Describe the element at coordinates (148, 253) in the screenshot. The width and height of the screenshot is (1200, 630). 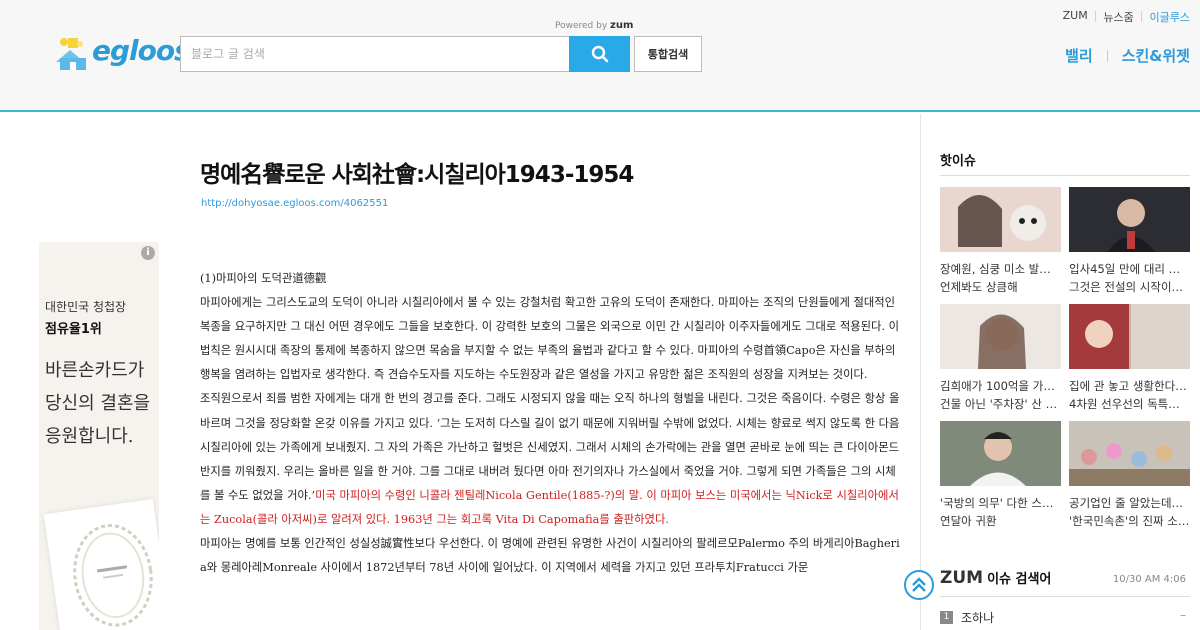
I see `ad-info-icon: i` at that location.